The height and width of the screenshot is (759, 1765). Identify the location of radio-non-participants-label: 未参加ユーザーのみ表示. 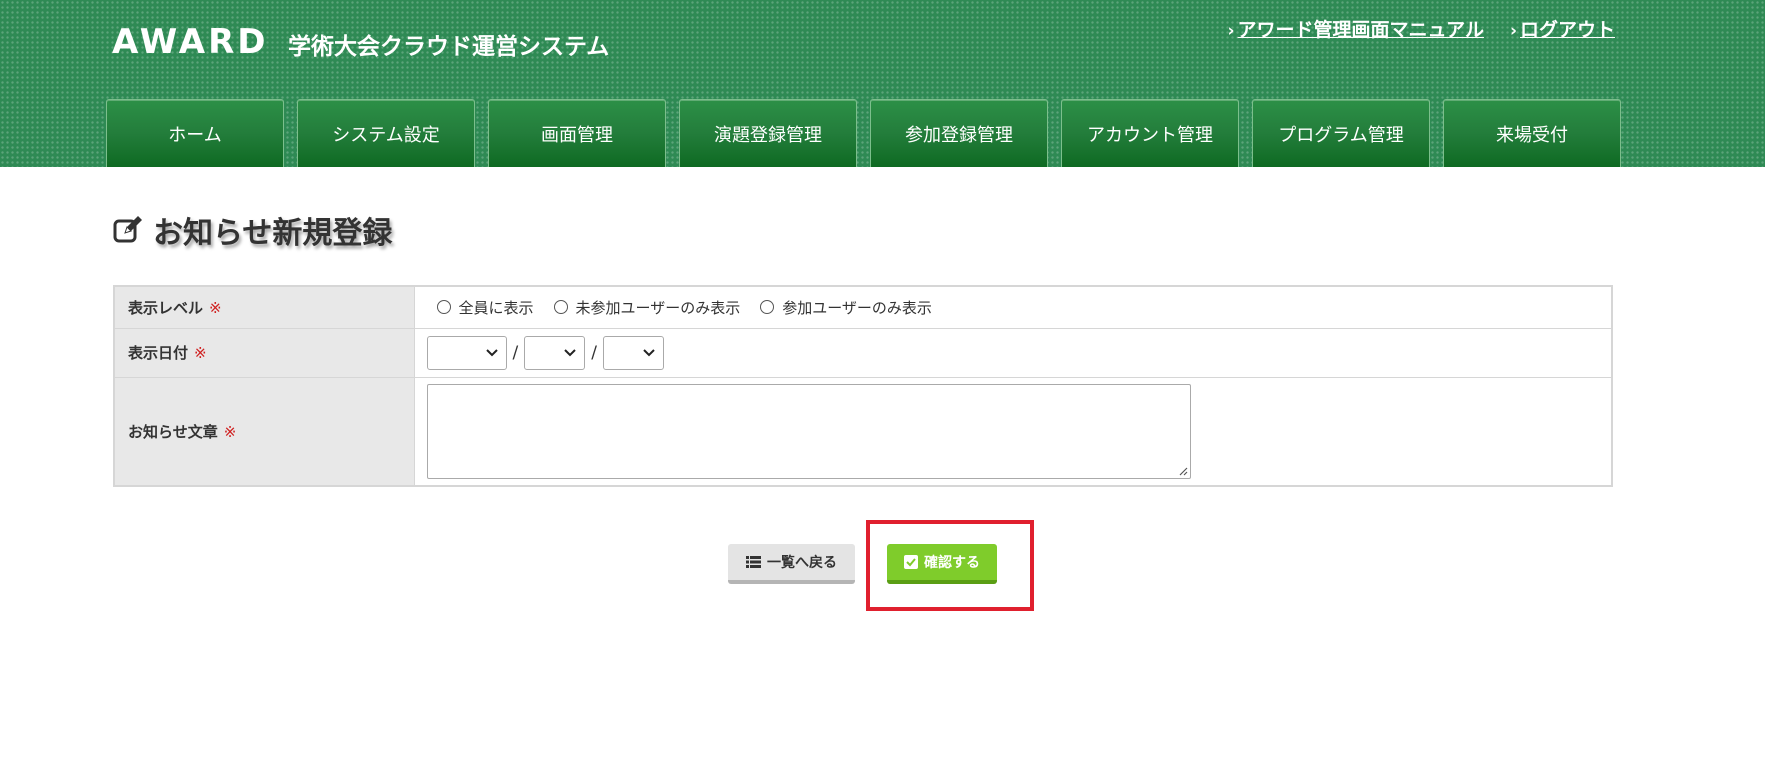
(658, 307).